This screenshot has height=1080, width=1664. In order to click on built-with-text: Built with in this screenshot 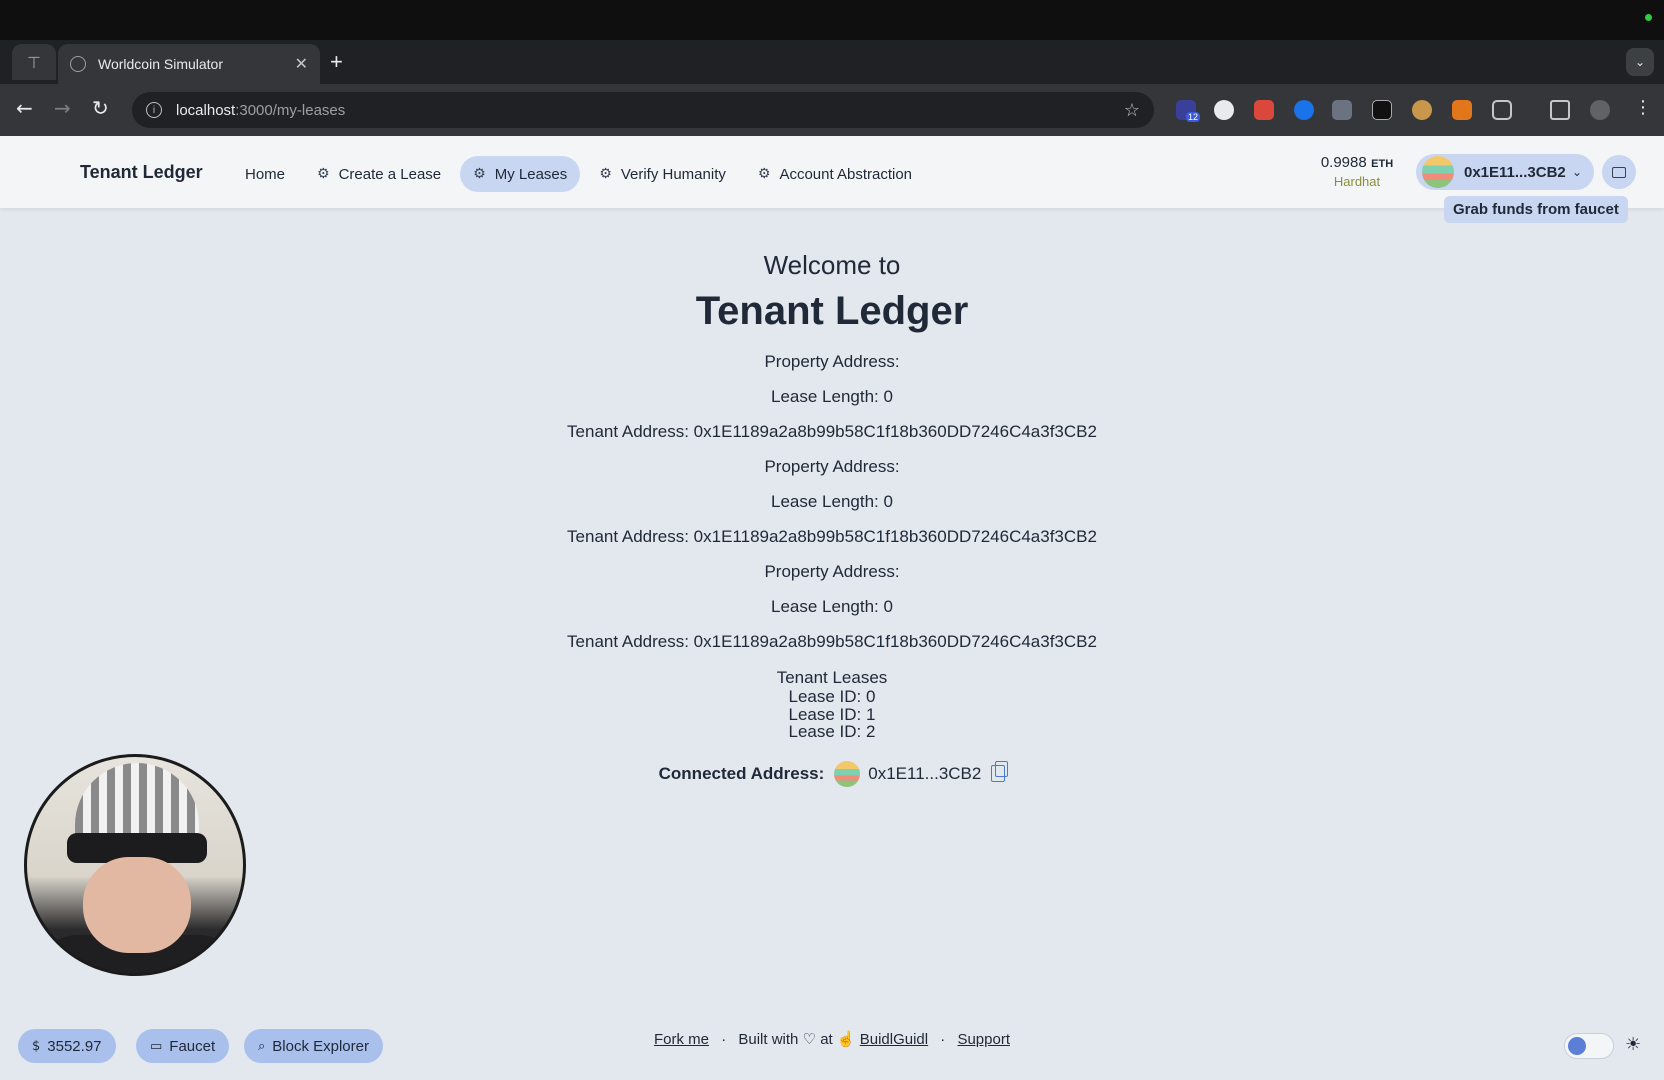, I will do `click(768, 1039)`.